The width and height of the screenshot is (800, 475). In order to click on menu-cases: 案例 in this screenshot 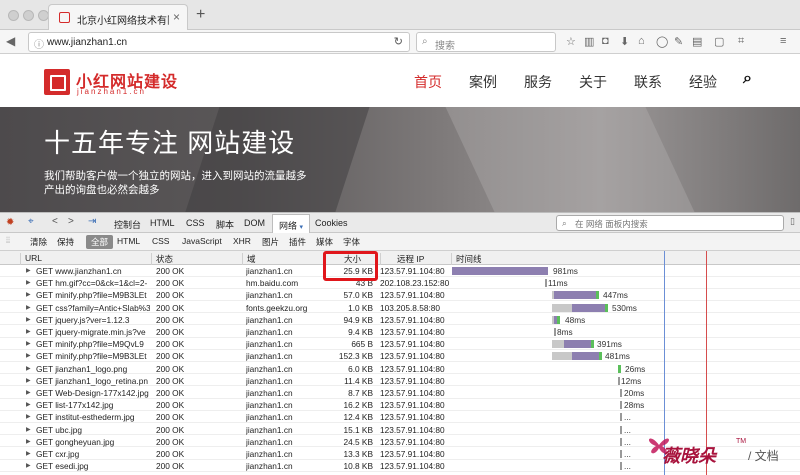, I will do `click(483, 82)`.